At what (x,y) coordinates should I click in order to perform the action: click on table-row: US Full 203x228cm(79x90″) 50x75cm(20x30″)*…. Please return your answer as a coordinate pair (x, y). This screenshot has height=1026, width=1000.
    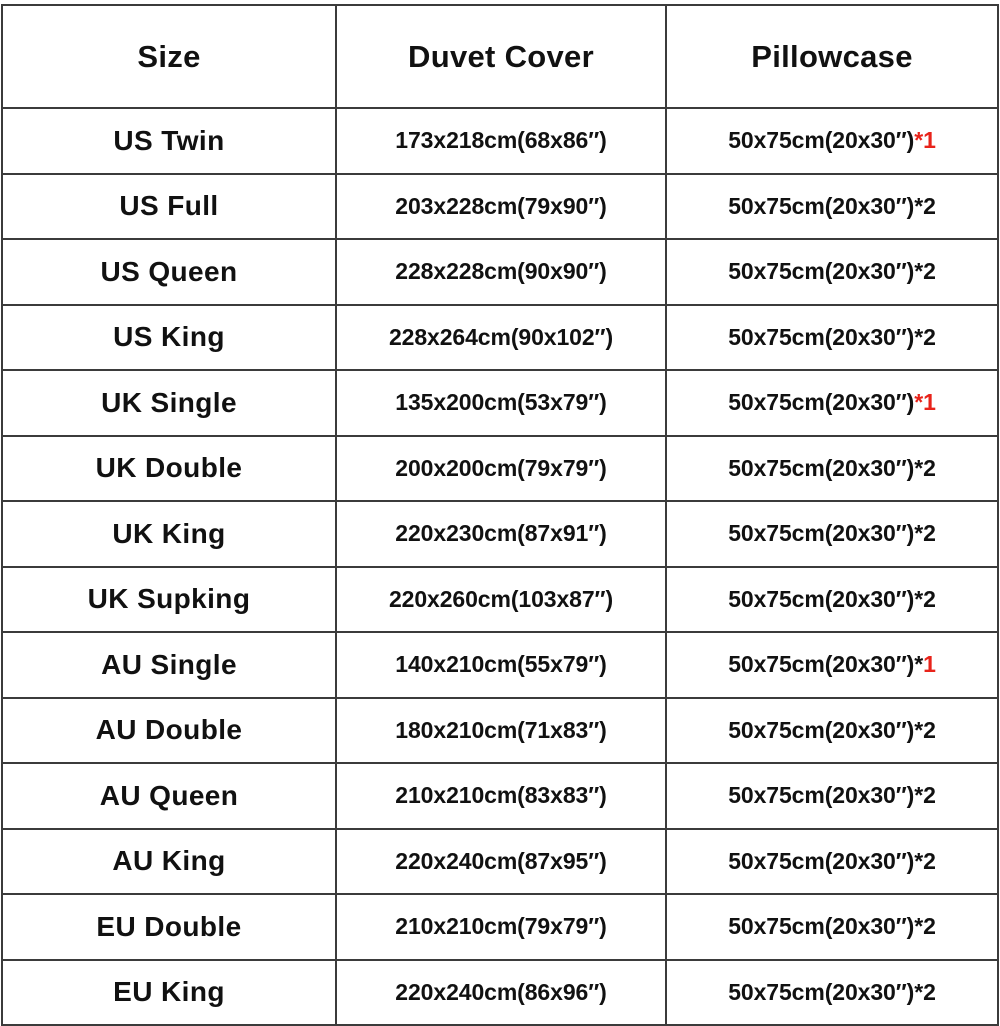
    Looking at the image, I should click on (500, 206).